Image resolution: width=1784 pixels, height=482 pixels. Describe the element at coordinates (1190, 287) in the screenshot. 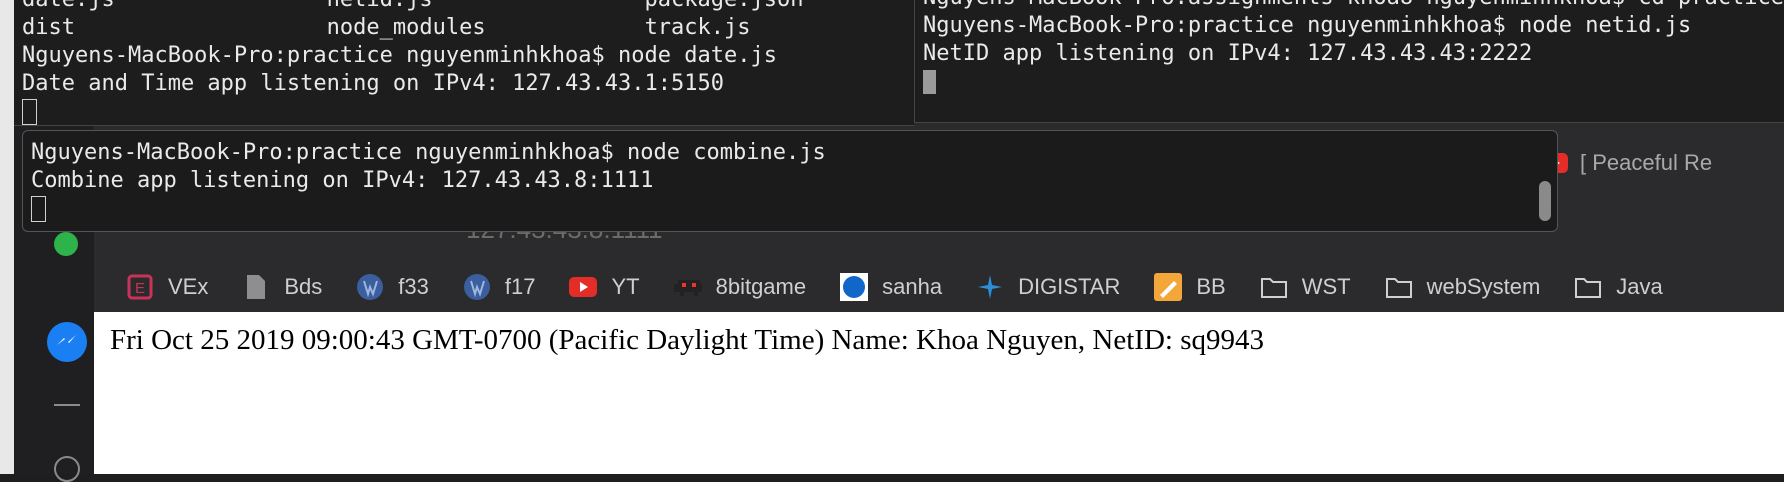

I see `bookmark-item: BB` at that location.